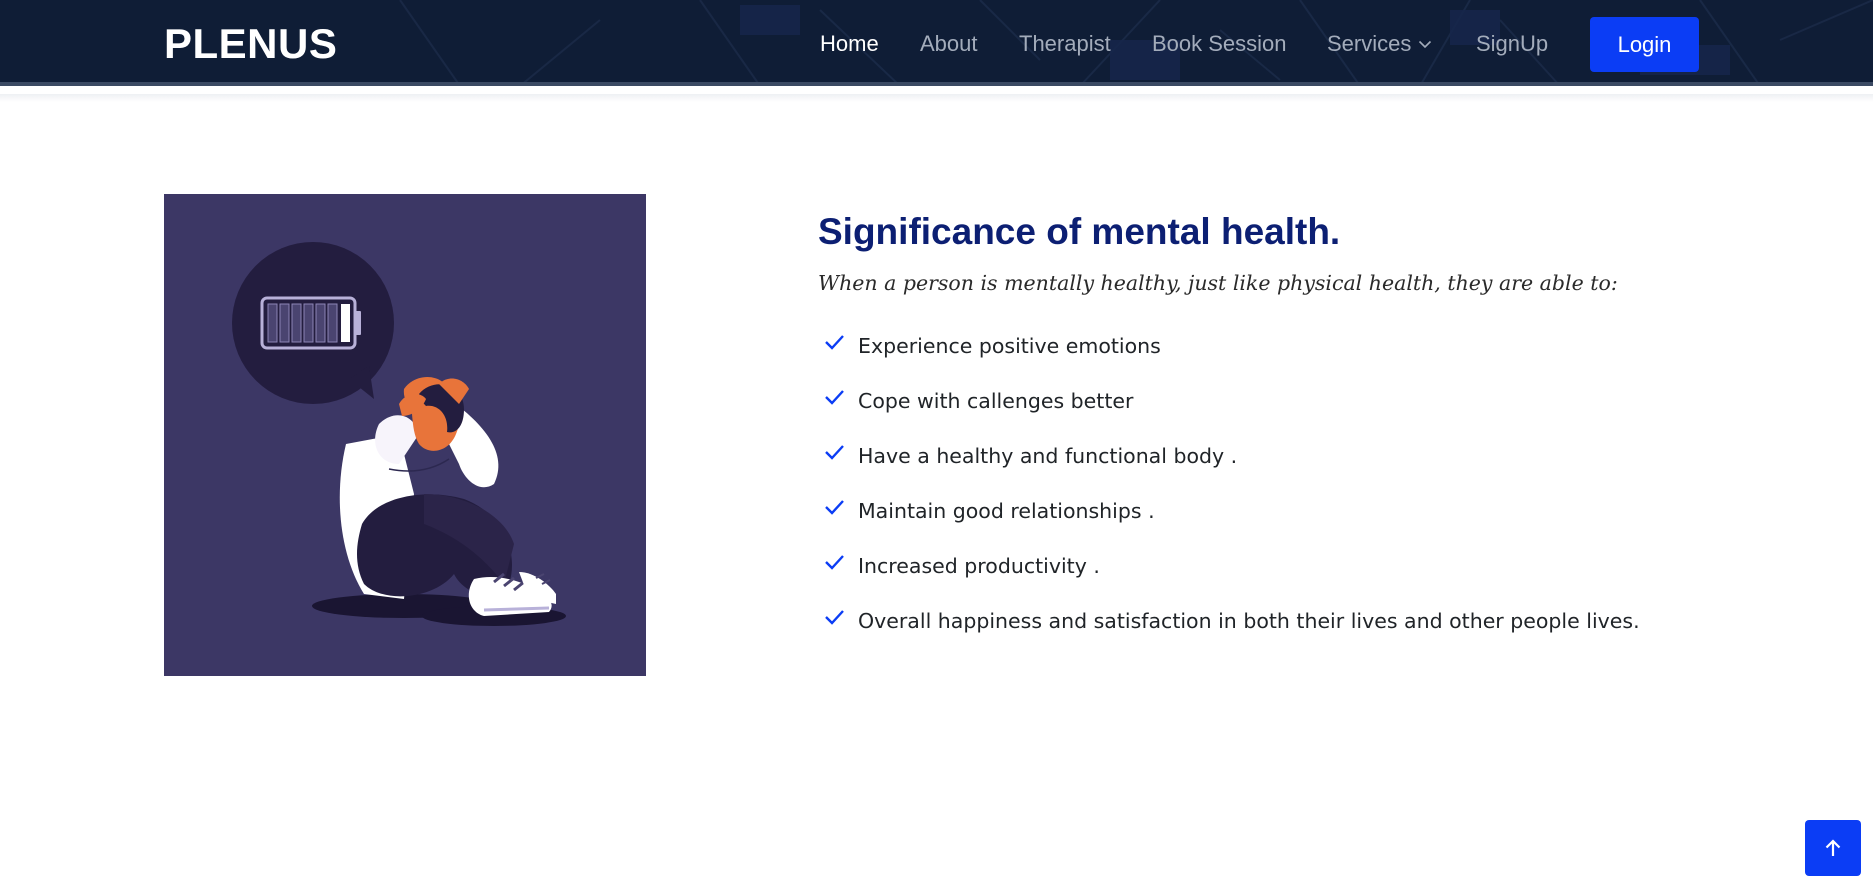 This screenshot has height=887, width=1873. I want to click on login-button: Login, so click(1644, 44).